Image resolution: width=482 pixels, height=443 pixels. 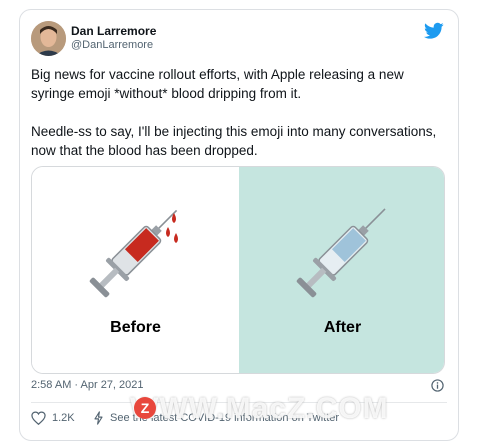 I want to click on watermark-badge: Z, so click(x=145, y=408).